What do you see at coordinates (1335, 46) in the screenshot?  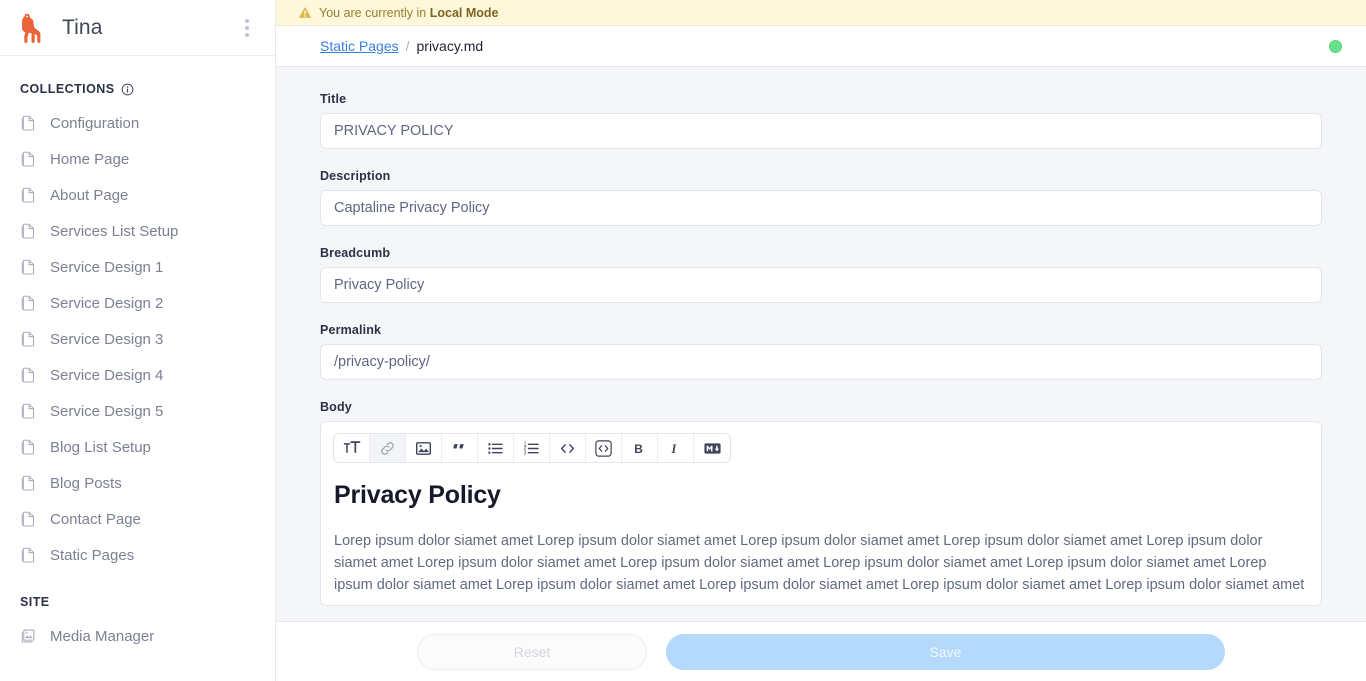 I see `status-dot-green` at bounding box center [1335, 46].